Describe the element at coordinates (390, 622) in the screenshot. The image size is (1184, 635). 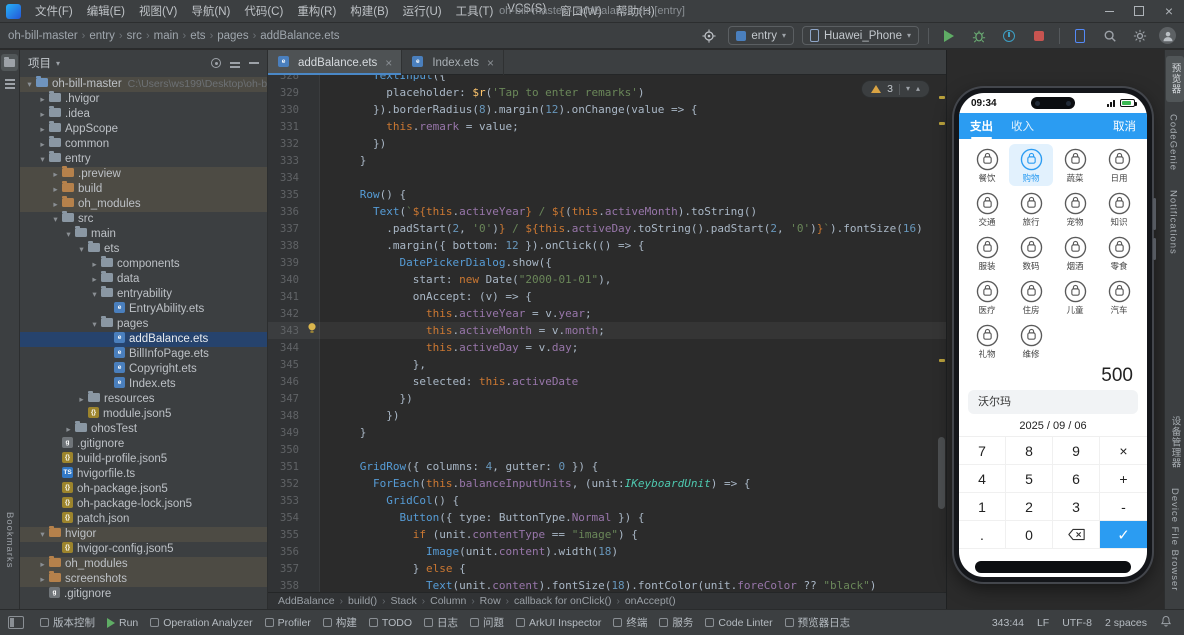
I see `tool-window-button: TODO` at that location.